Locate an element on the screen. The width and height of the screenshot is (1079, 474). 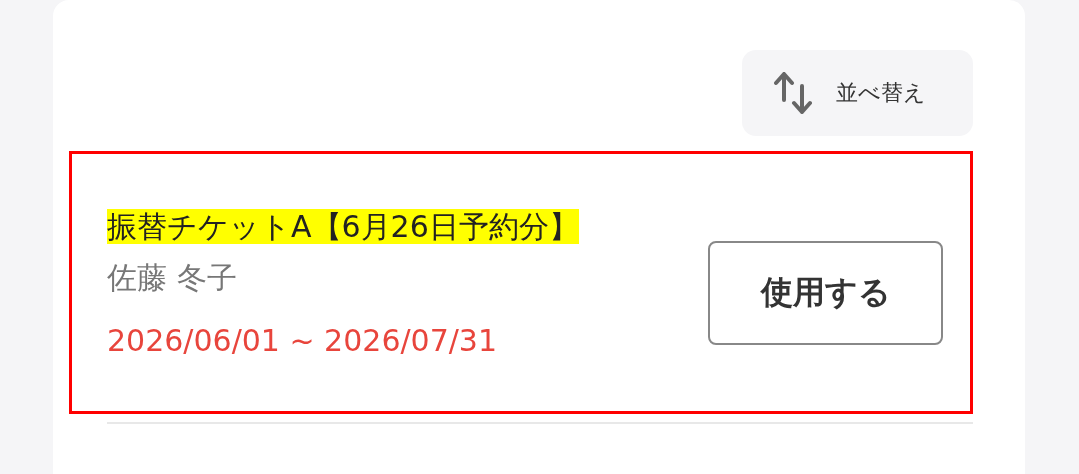
sort-icon is located at coordinates (793, 93).